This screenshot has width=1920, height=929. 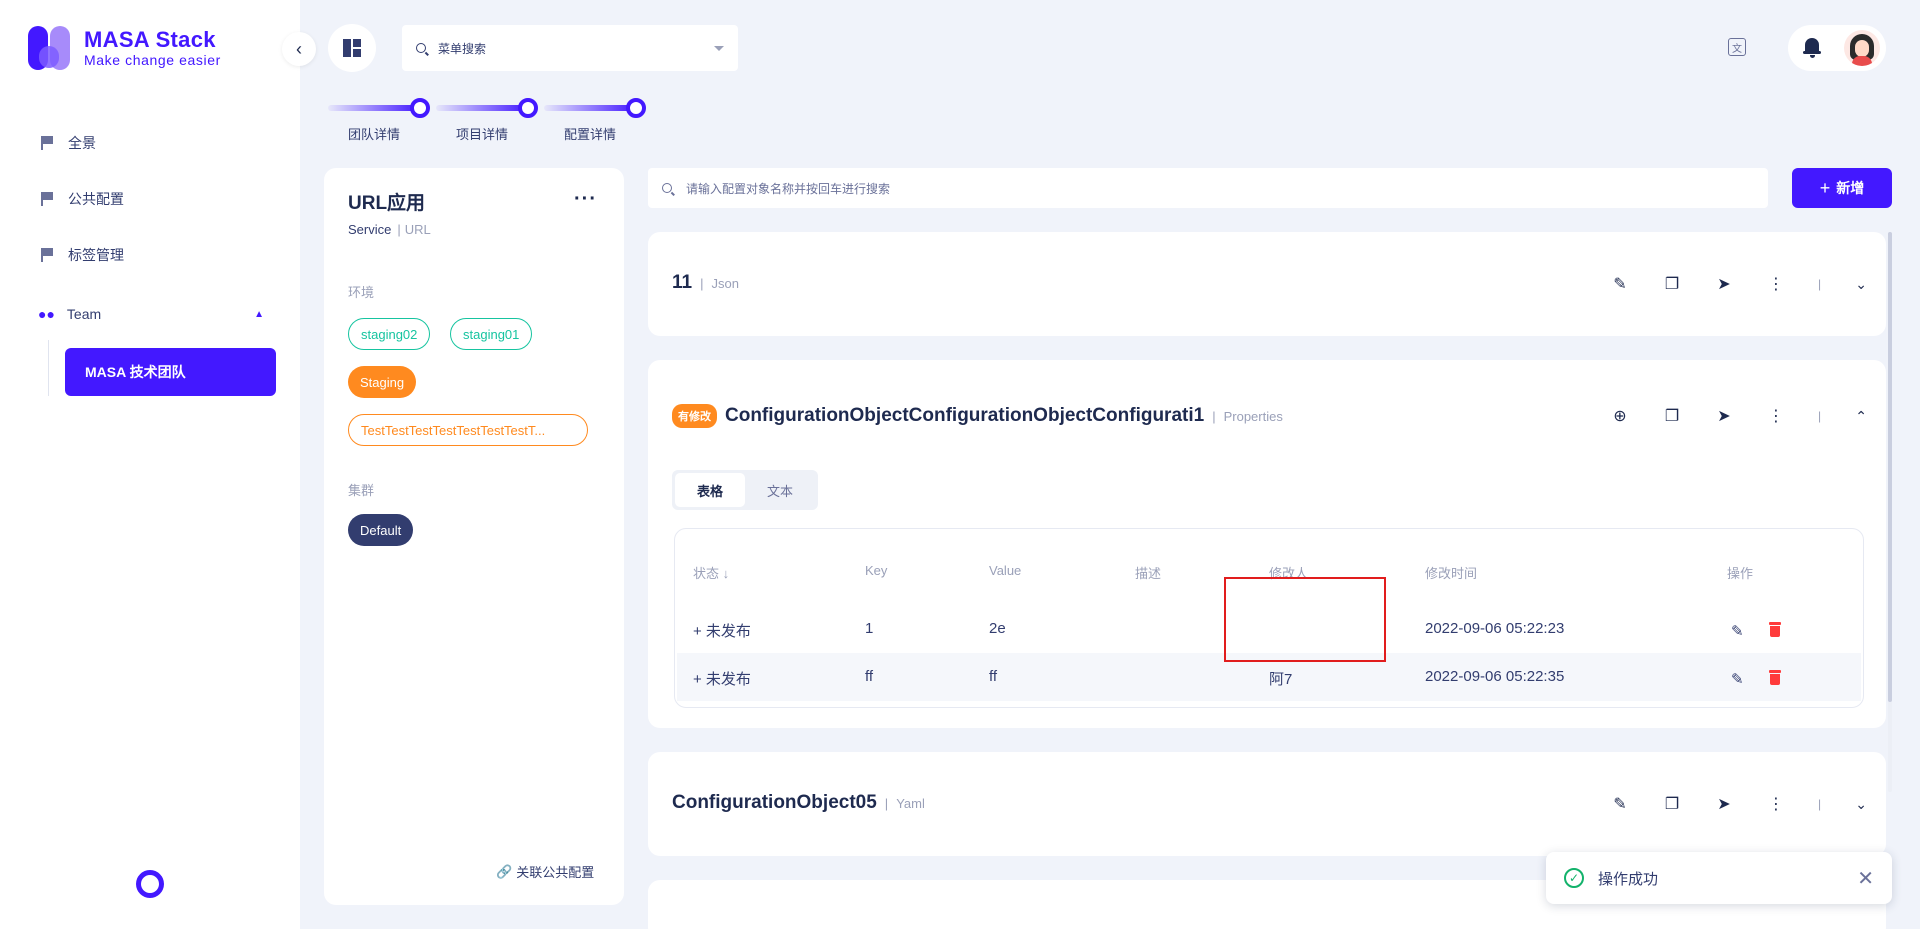 I want to click on scrollbar-thumb, so click(x=1890, y=467).